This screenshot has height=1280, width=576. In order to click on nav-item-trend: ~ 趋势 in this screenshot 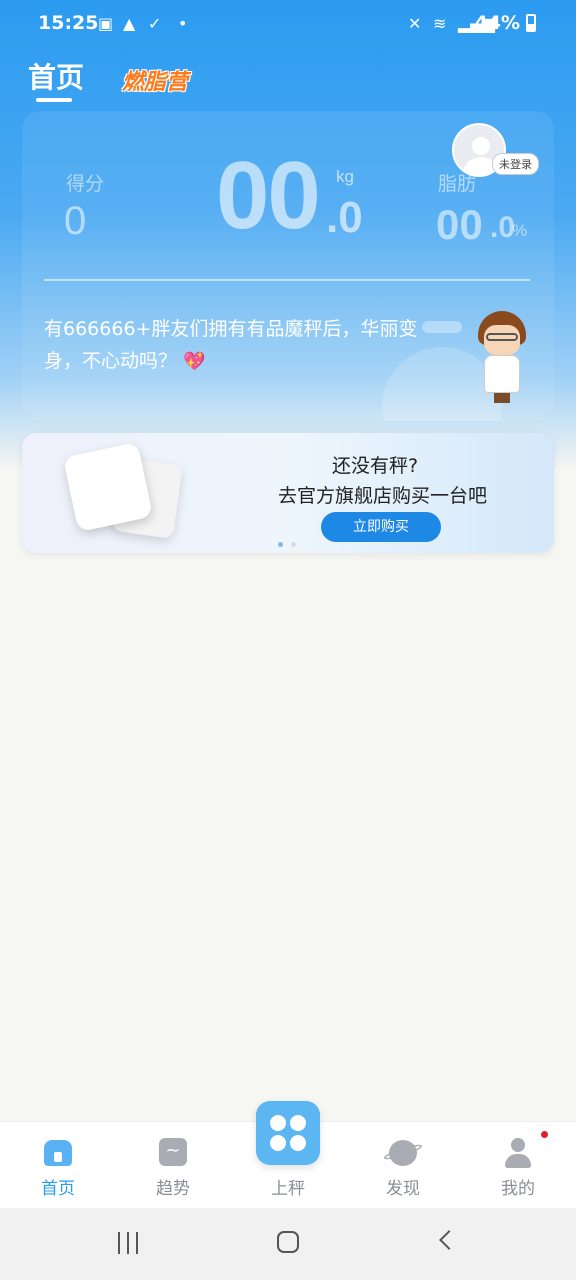, I will do `click(173, 1165)`.